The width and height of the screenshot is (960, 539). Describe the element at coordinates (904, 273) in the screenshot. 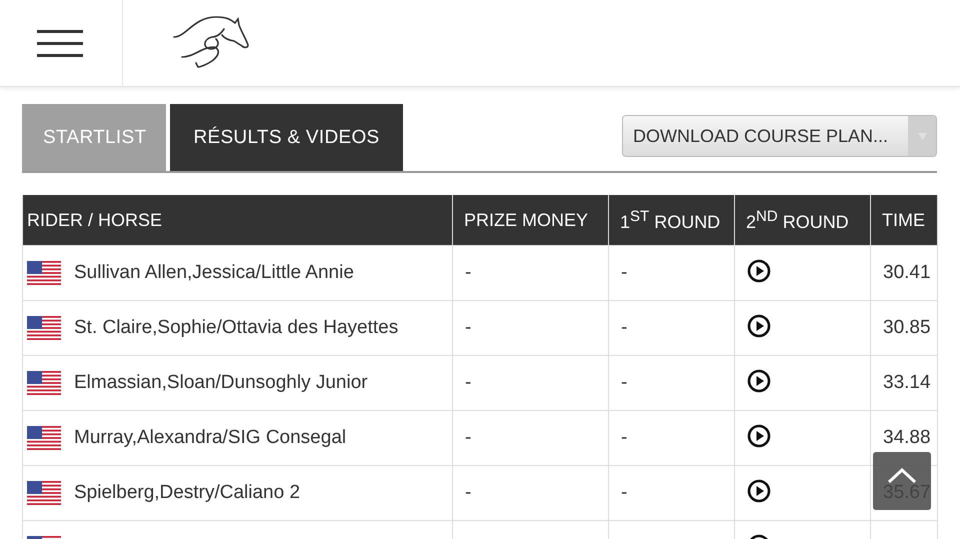

I see `table-cell: 30.41` at that location.